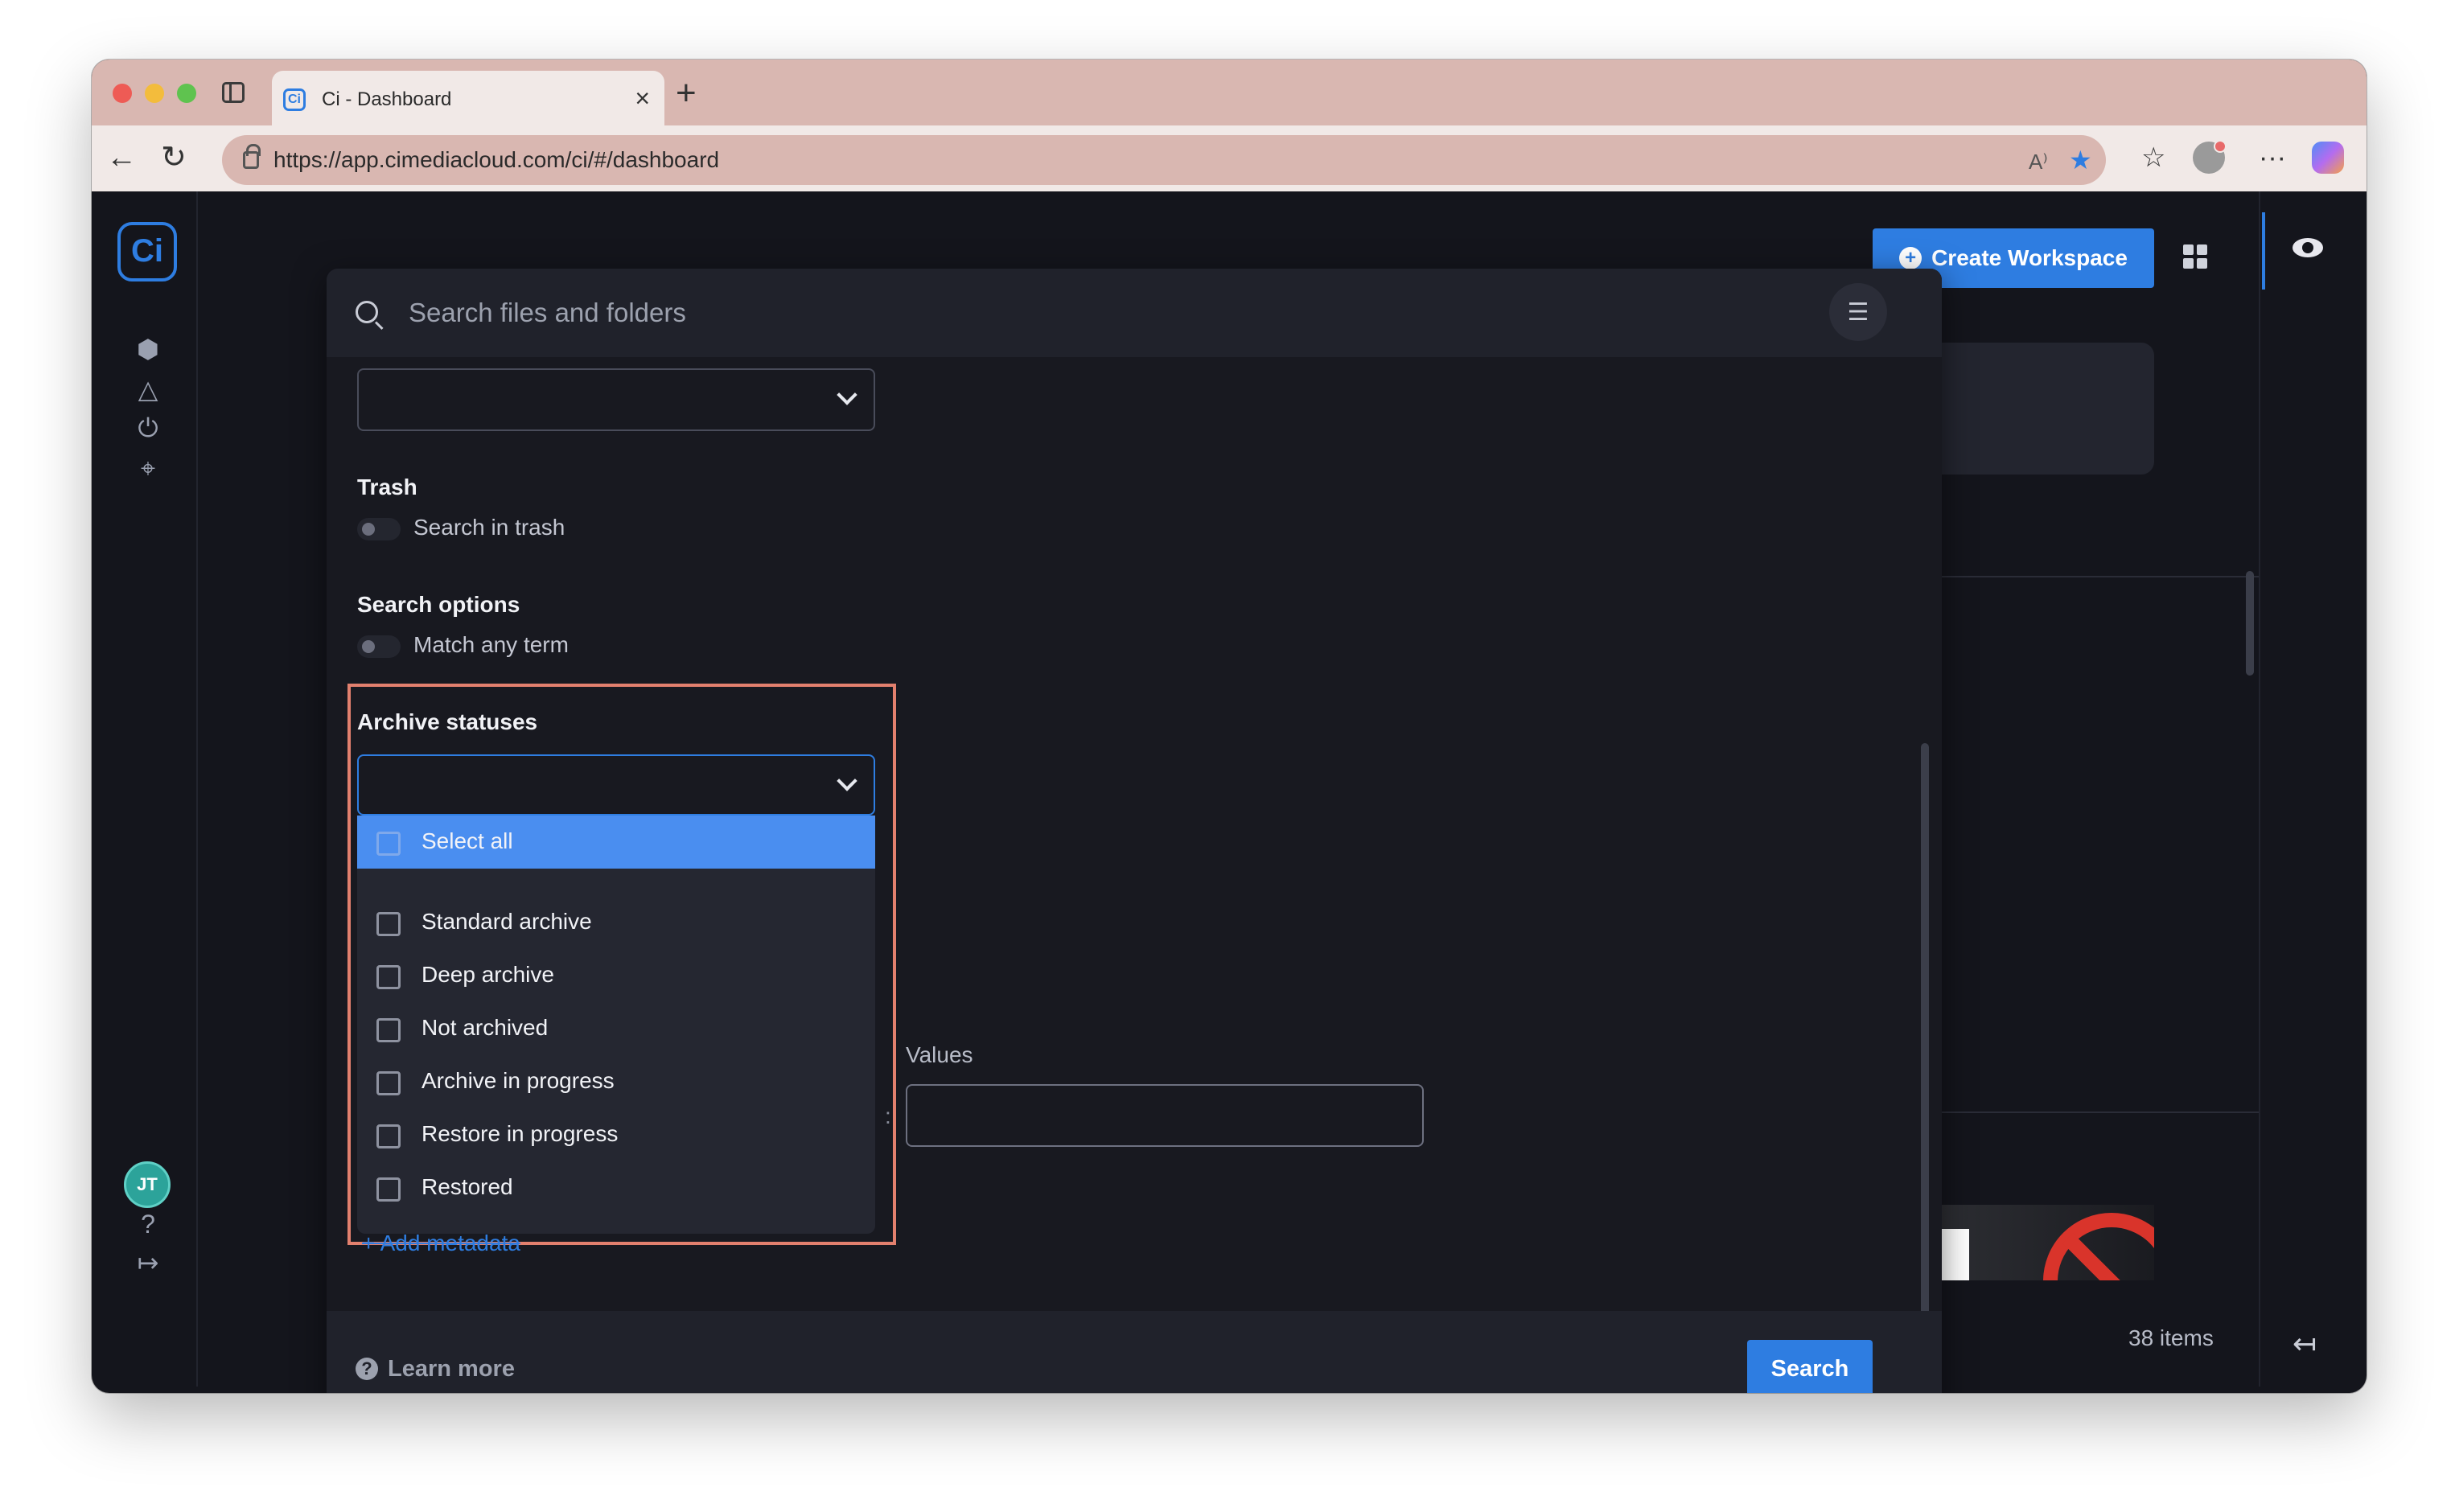 Image resolution: width=2455 pixels, height=1512 pixels. What do you see at coordinates (379, 529) in the screenshot?
I see `search-in-trash-toggle` at bounding box center [379, 529].